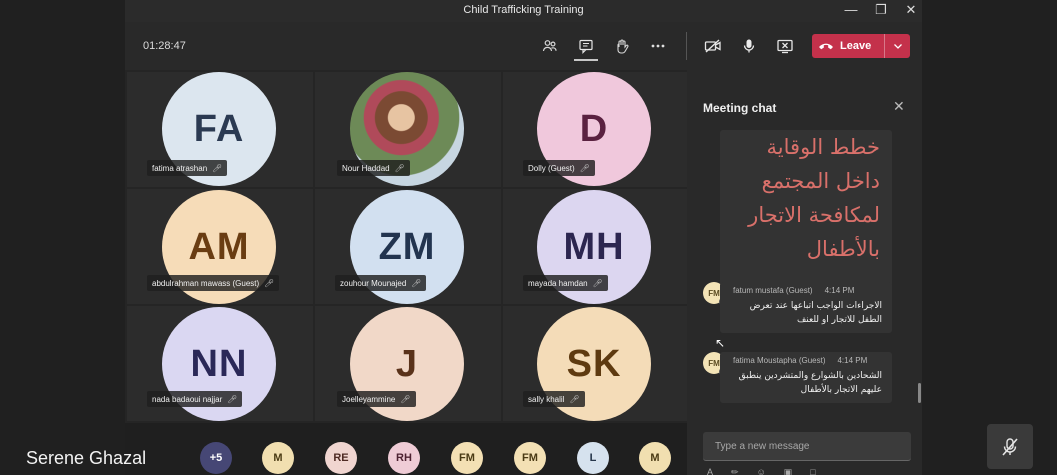 Image resolution: width=1057 pixels, height=475 pixels. I want to click on toolbar-divider, so click(686, 46).